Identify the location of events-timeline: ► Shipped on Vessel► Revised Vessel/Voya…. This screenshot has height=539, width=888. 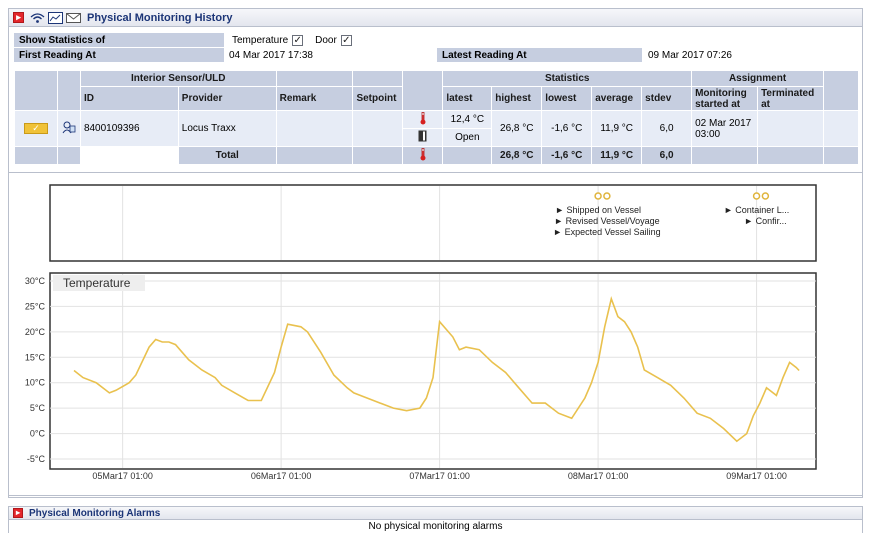
(433, 223).